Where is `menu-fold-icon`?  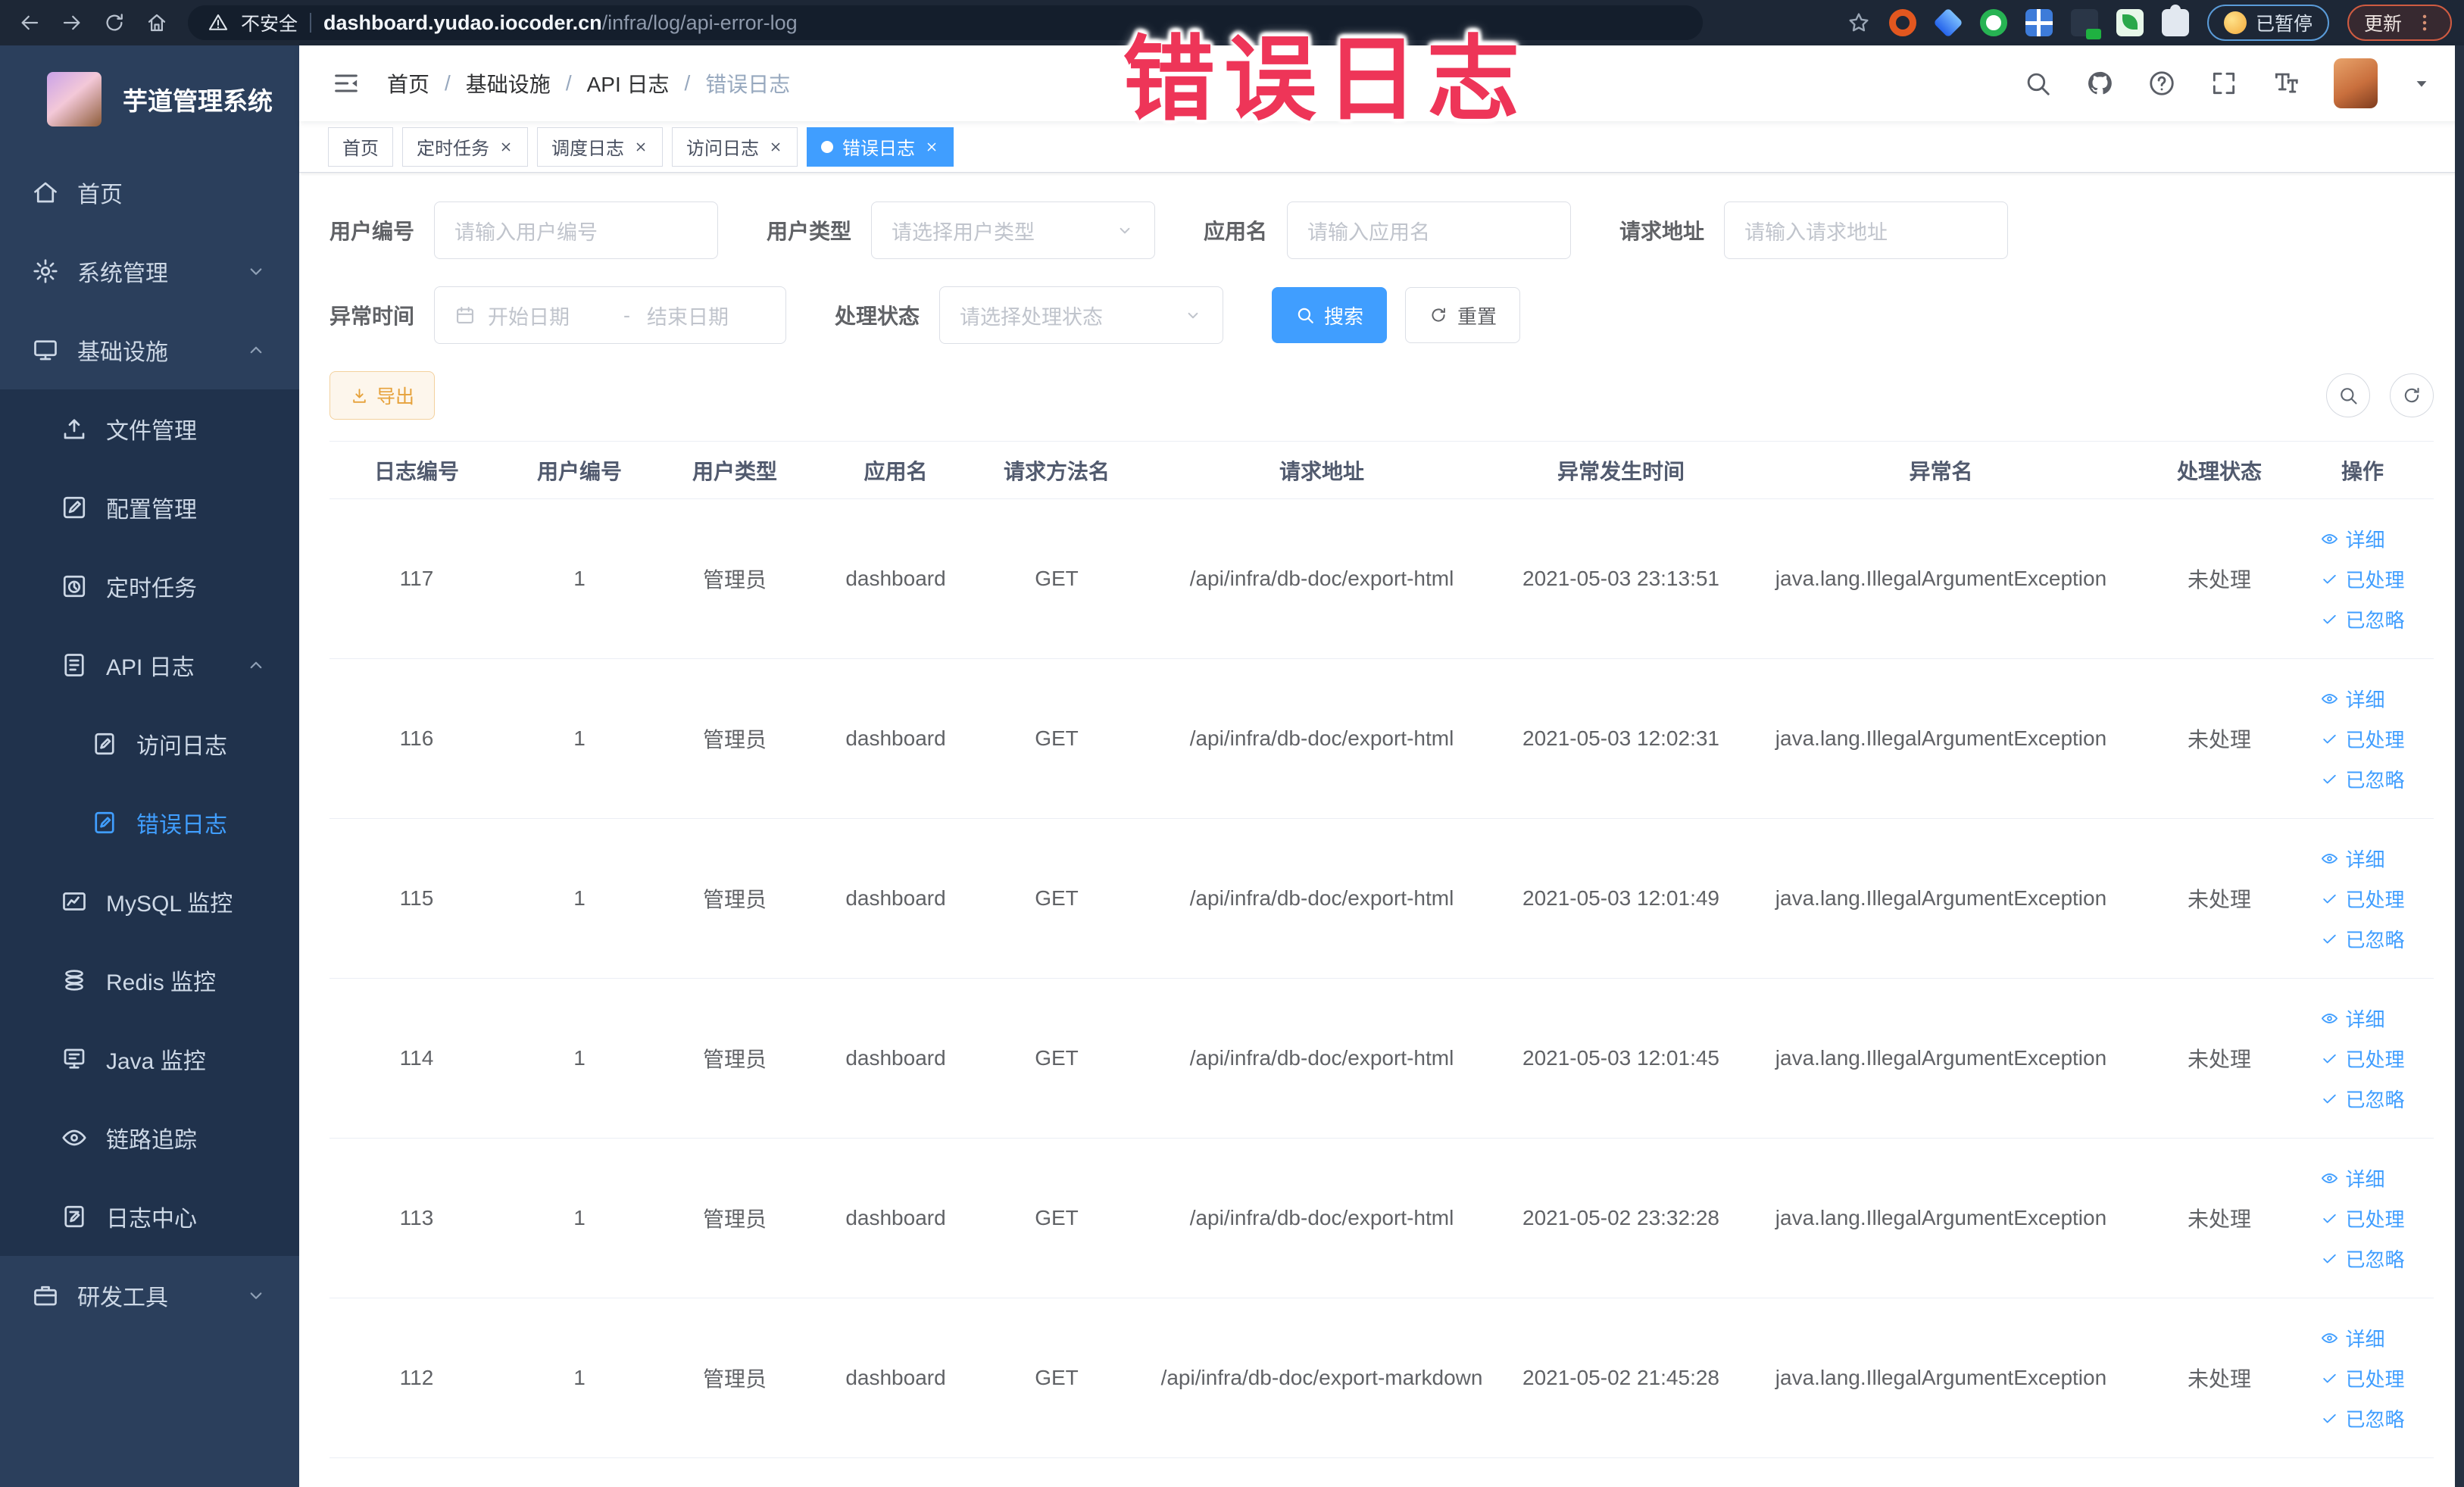 menu-fold-icon is located at coordinates (346, 83).